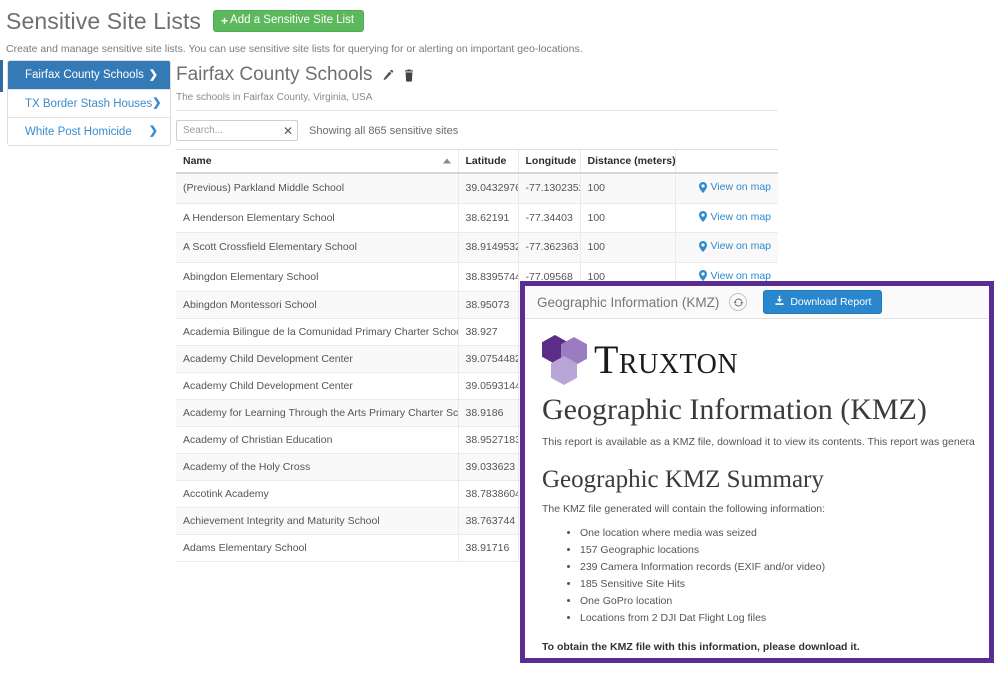 This screenshot has width=1000, height=686. Describe the element at coordinates (317, 305) in the screenshot. I see `cell-name: Abingdon Montessori School` at that location.